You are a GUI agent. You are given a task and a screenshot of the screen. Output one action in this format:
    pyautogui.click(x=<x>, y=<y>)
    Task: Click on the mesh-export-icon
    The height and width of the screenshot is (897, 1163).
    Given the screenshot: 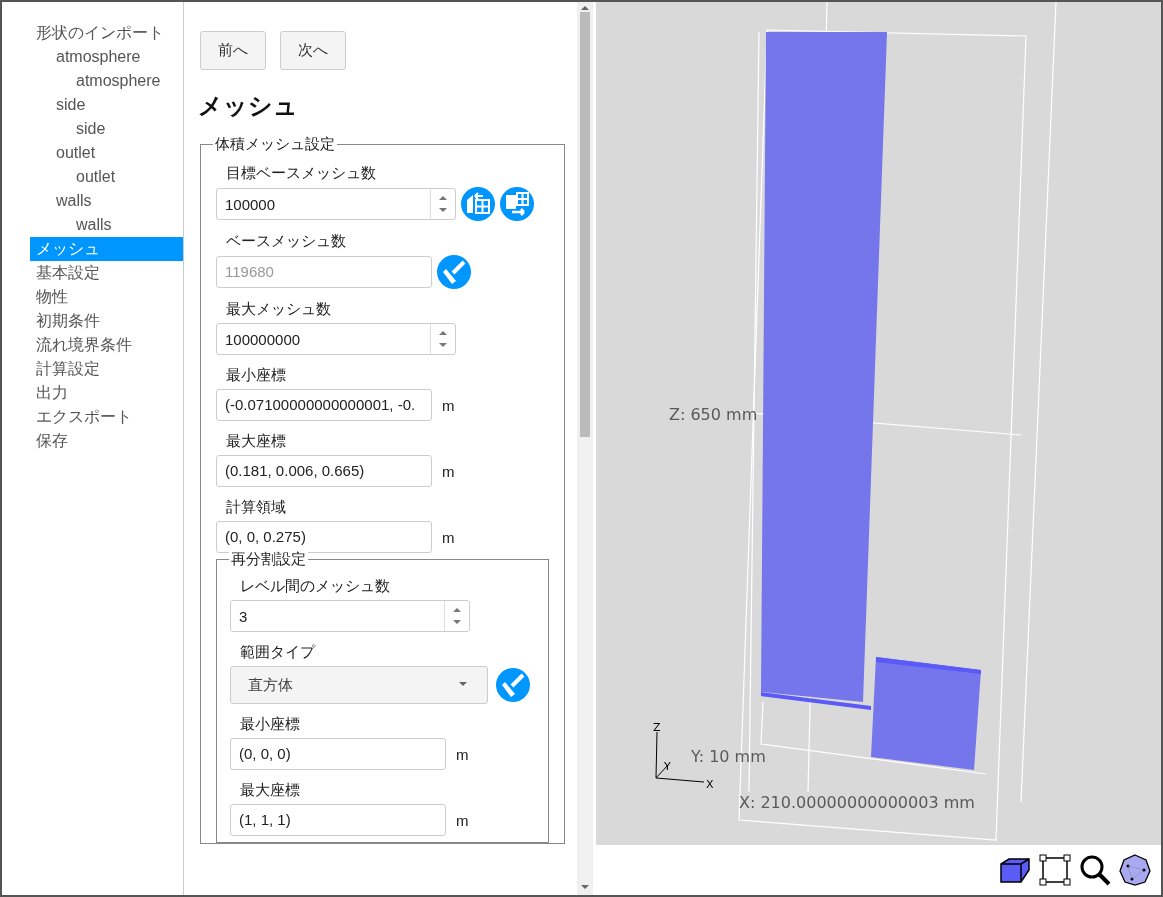 What is the action you would take?
    pyautogui.click(x=517, y=204)
    